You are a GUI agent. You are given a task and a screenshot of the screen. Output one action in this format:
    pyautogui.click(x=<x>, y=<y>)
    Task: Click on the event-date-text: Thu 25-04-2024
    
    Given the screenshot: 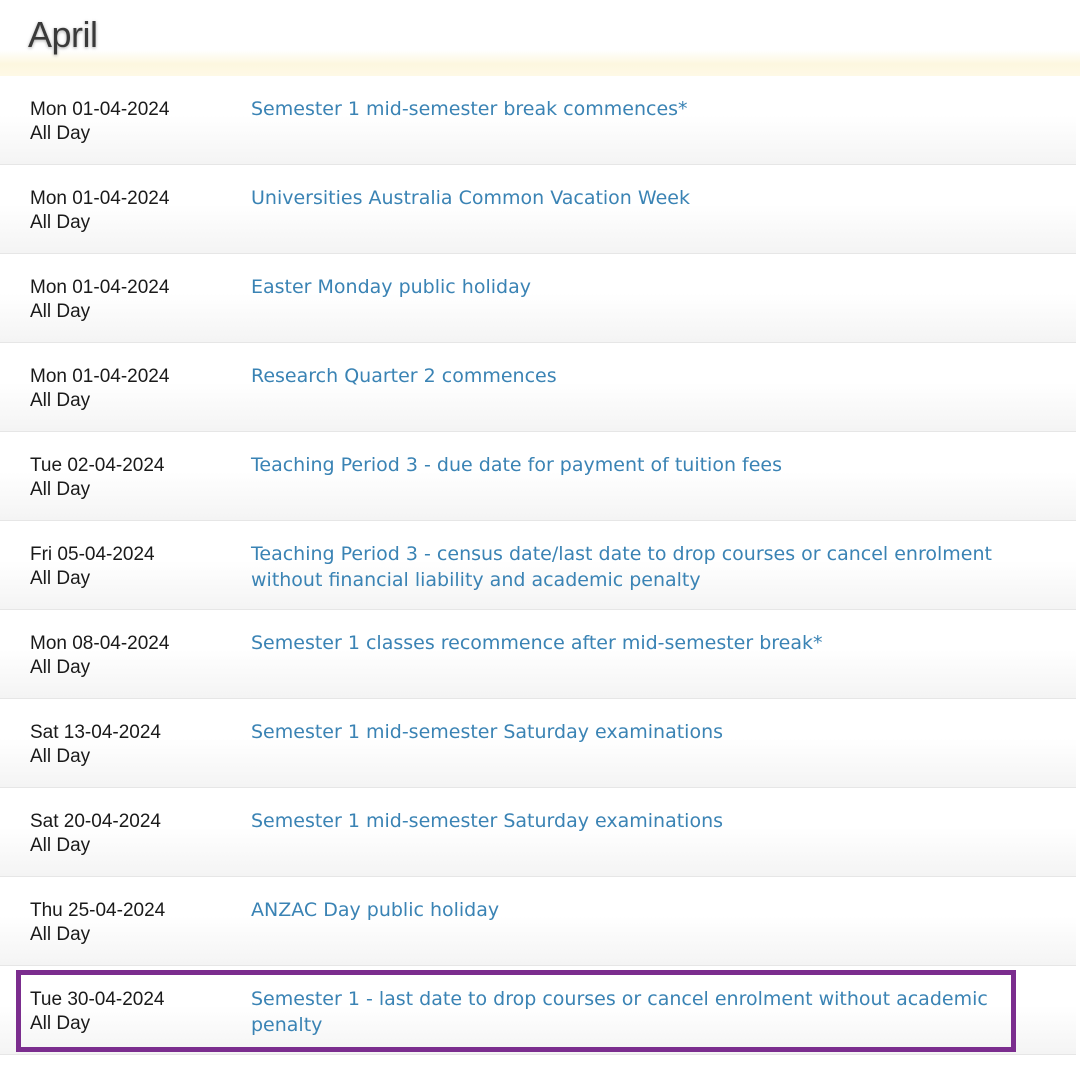 What is the action you would take?
    pyautogui.click(x=98, y=910)
    